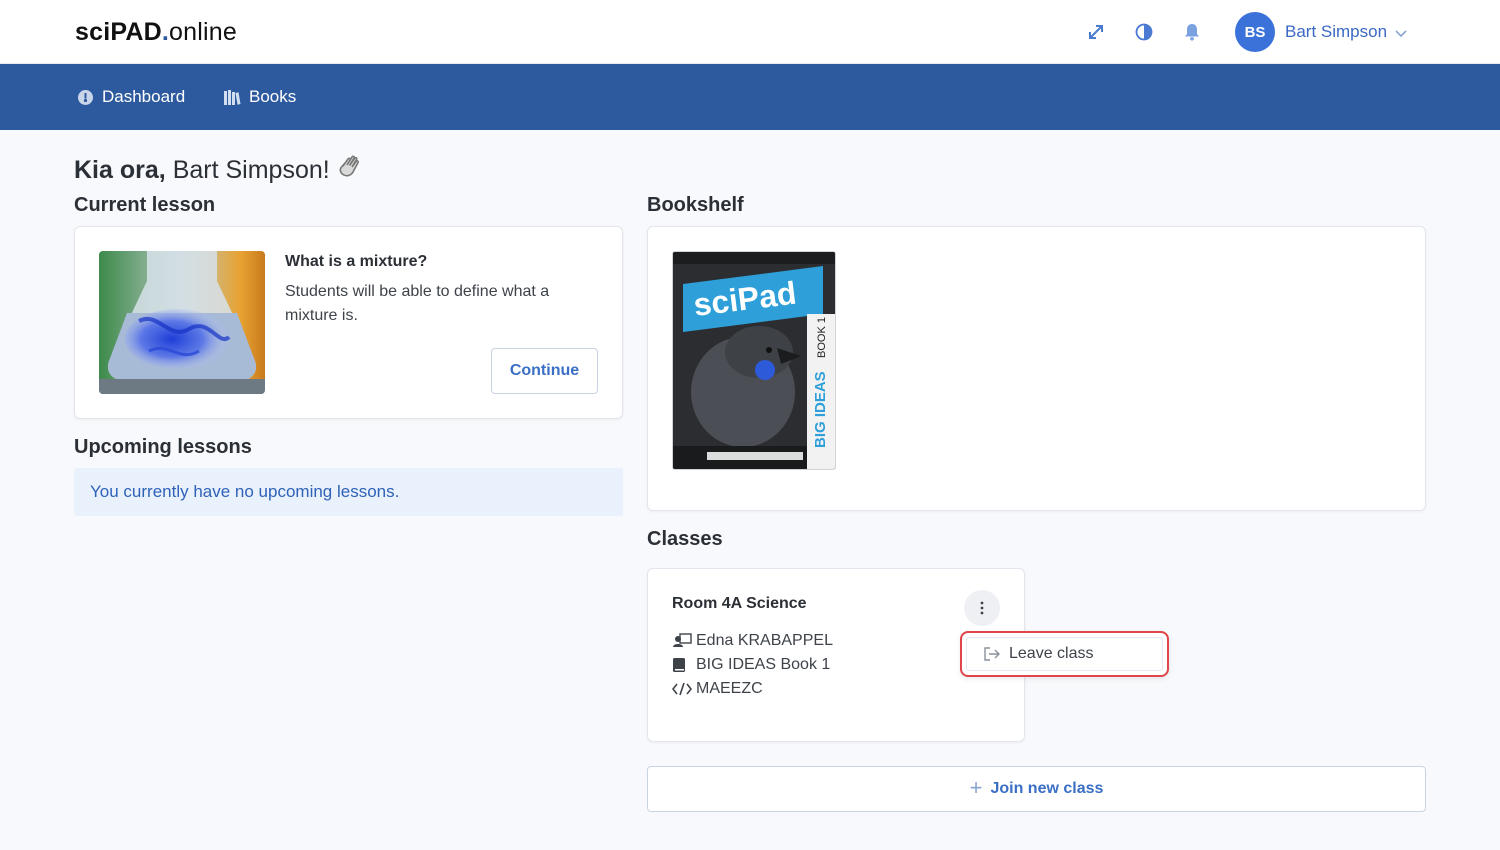 The width and height of the screenshot is (1500, 850). What do you see at coordinates (356, 261) in the screenshot?
I see `lesson-title: What is a mixture?` at bounding box center [356, 261].